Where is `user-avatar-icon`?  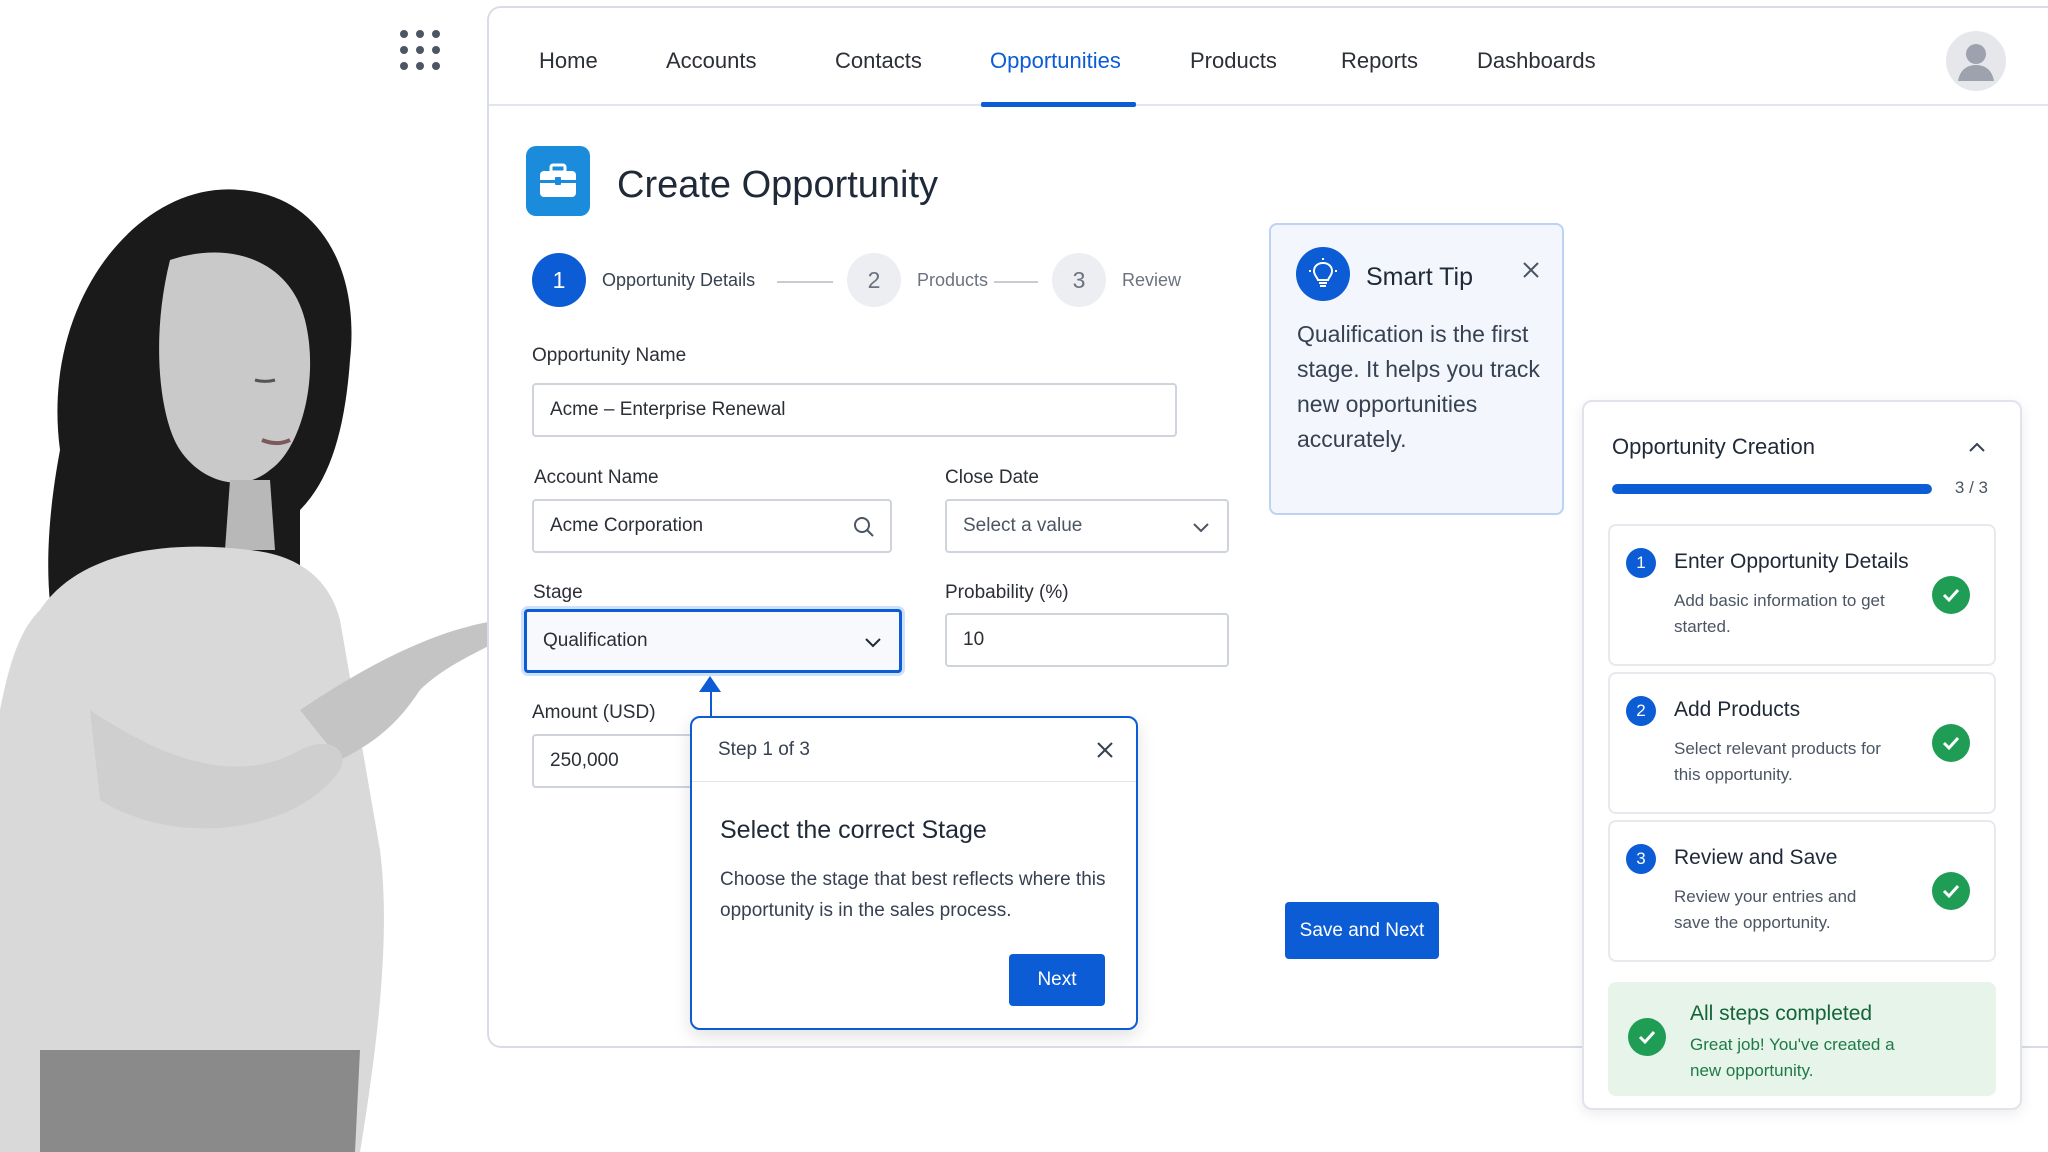 user-avatar-icon is located at coordinates (1976, 61).